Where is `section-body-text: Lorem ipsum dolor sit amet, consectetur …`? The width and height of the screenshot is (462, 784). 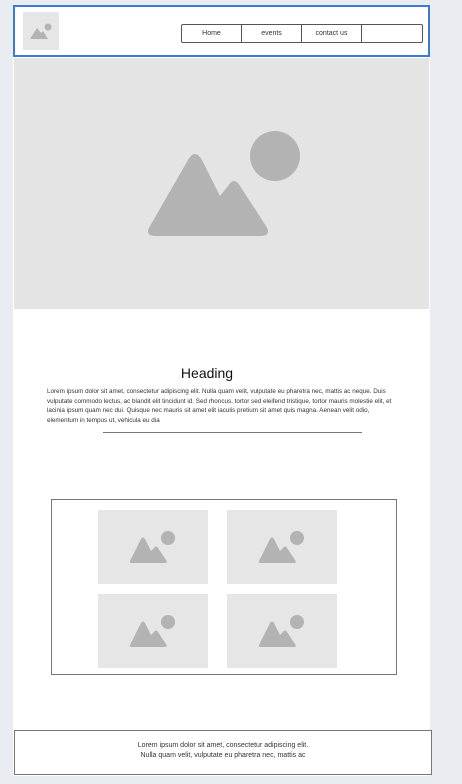
section-body-text: Lorem ipsum dolor sit amet, consectetur … is located at coordinates (219, 406).